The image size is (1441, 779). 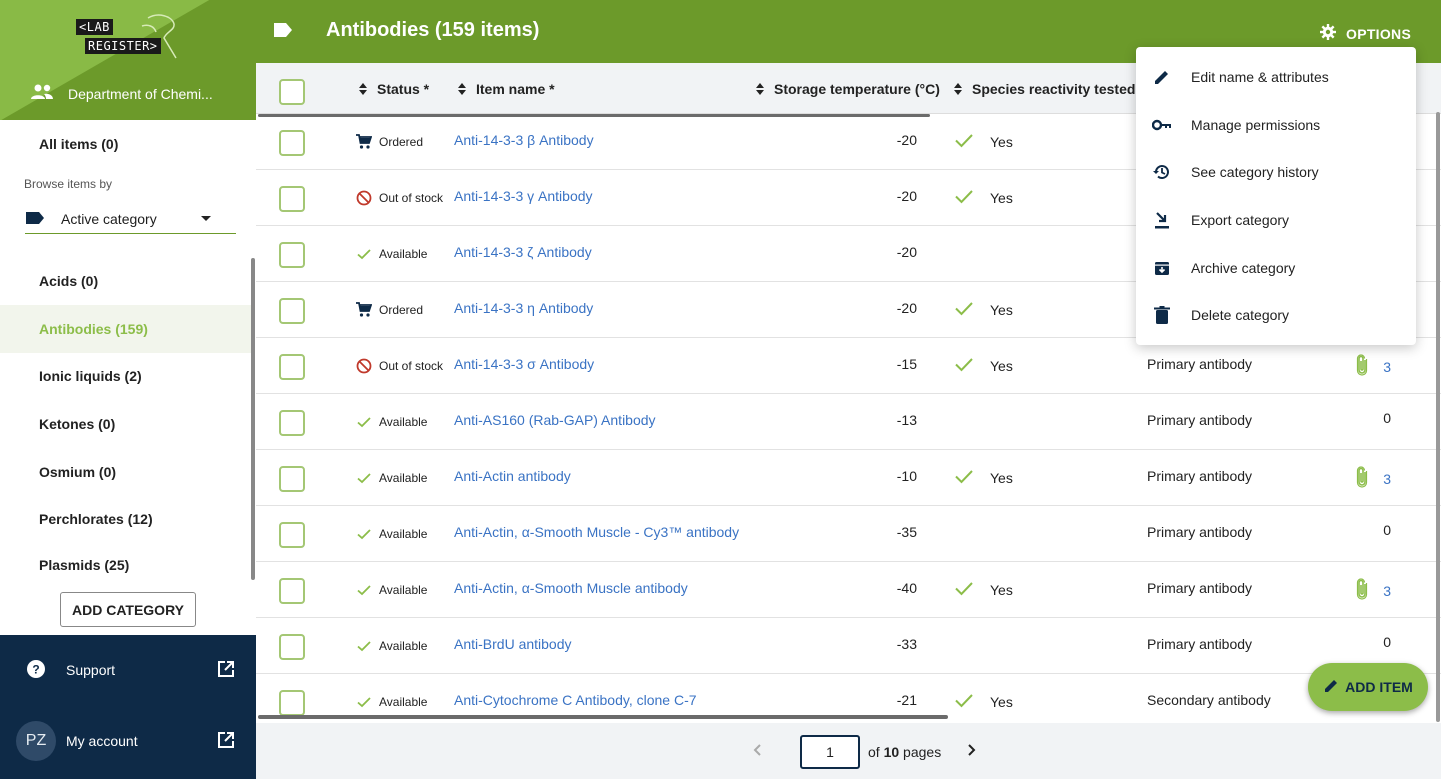 What do you see at coordinates (35, 219) in the screenshot?
I see `label-icon` at bounding box center [35, 219].